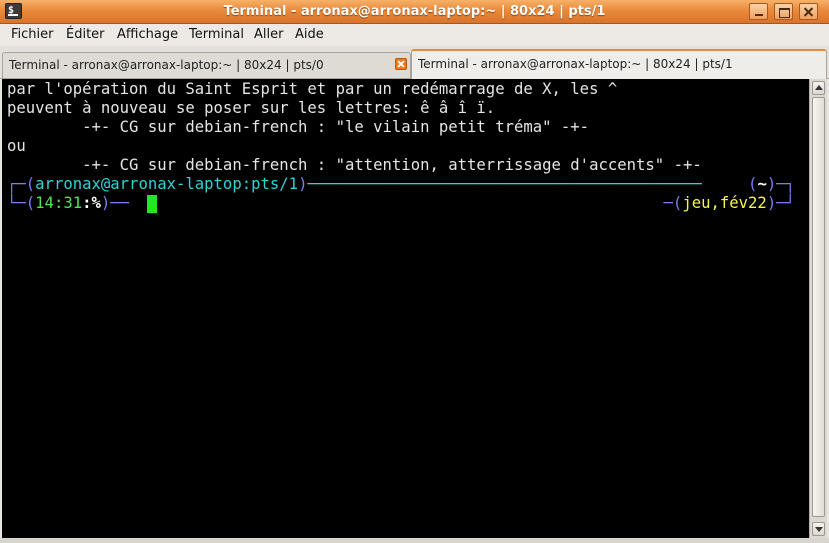  Describe the element at coordinates (414, 540) in the screenshot. I see `window-bottom-border` at that location.